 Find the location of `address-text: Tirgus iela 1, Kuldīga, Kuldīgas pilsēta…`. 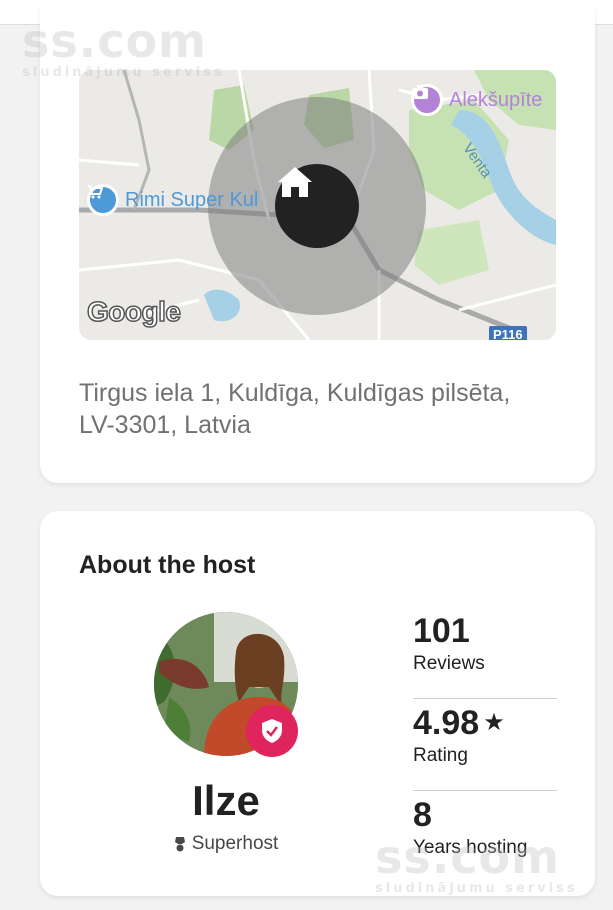

address-text: Tirgus iela 1, Kuldīga, Kuldīgas pilsēta… is located at coordinates (295, 409).